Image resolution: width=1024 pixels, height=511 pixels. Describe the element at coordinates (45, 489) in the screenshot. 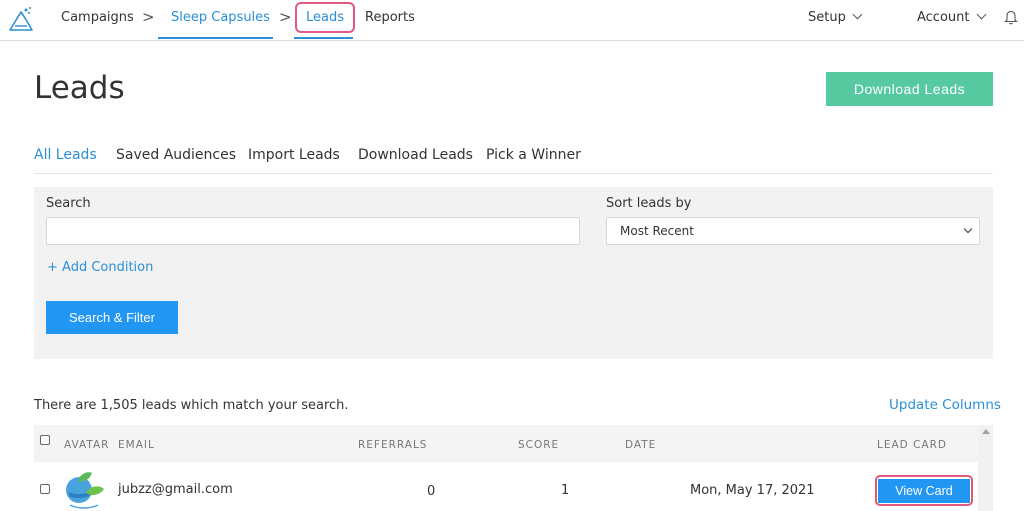

I see `row-checkbox` at that location.